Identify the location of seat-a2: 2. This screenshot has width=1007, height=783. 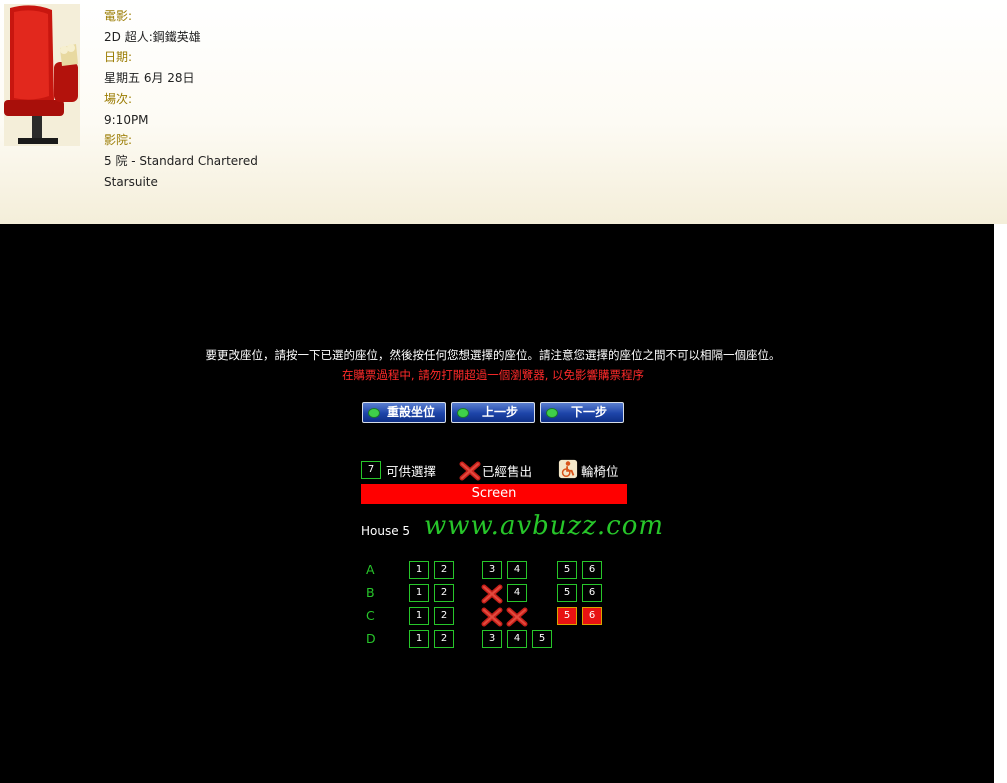
(444, 570).